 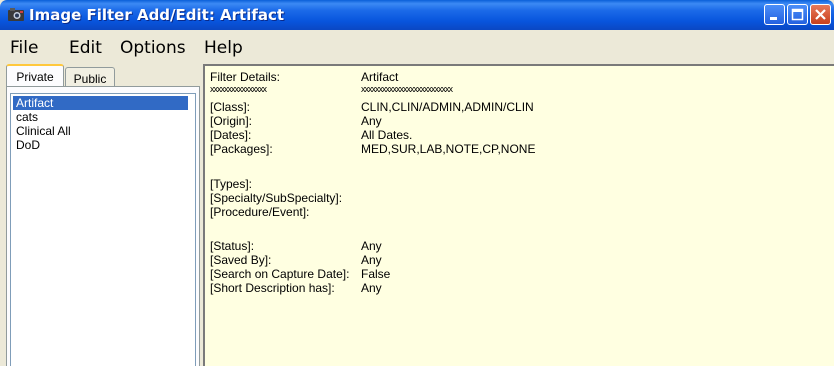 I want to click on short-description-value: Any, so click(x=371, y=288).